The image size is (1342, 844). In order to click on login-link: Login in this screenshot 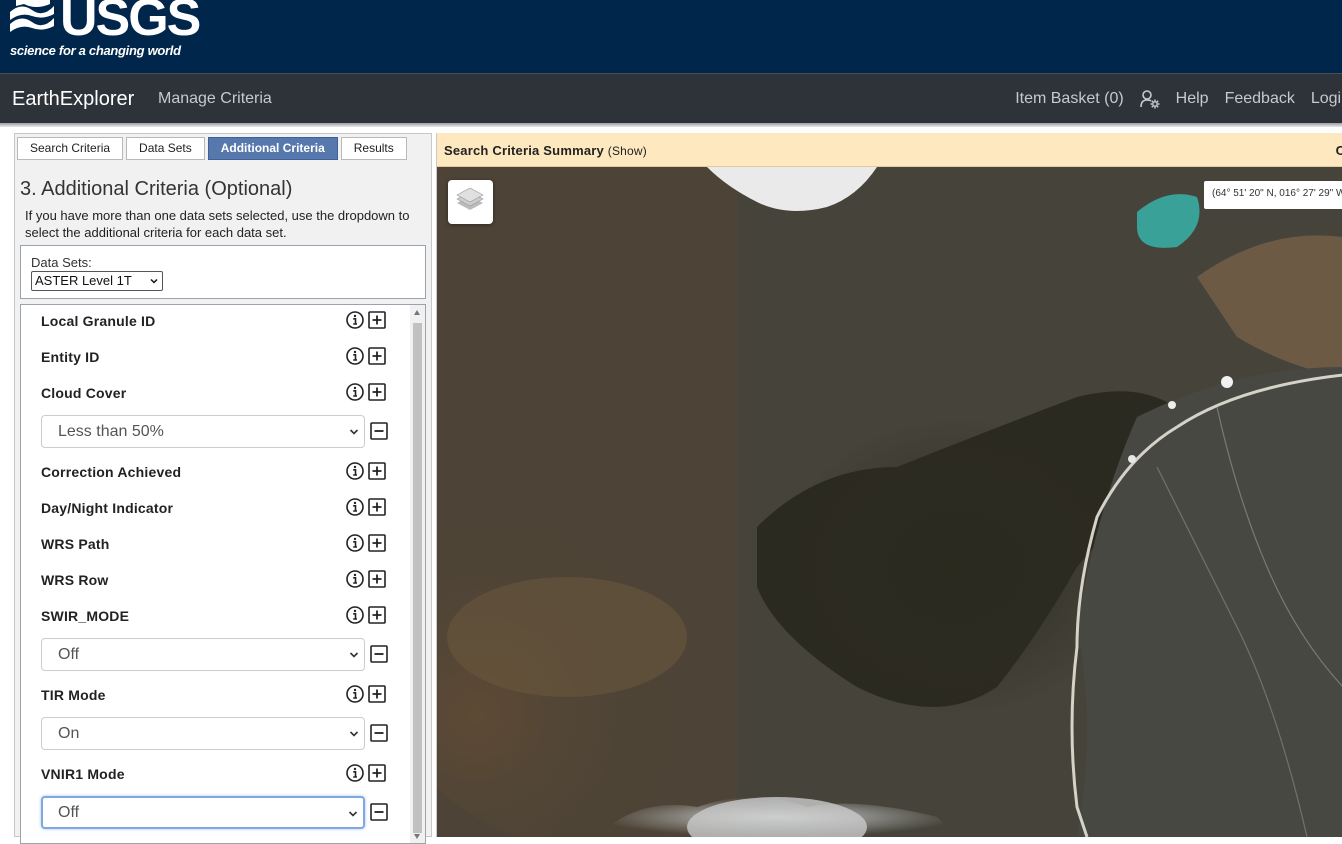, I will do `click(1326, 99)`.